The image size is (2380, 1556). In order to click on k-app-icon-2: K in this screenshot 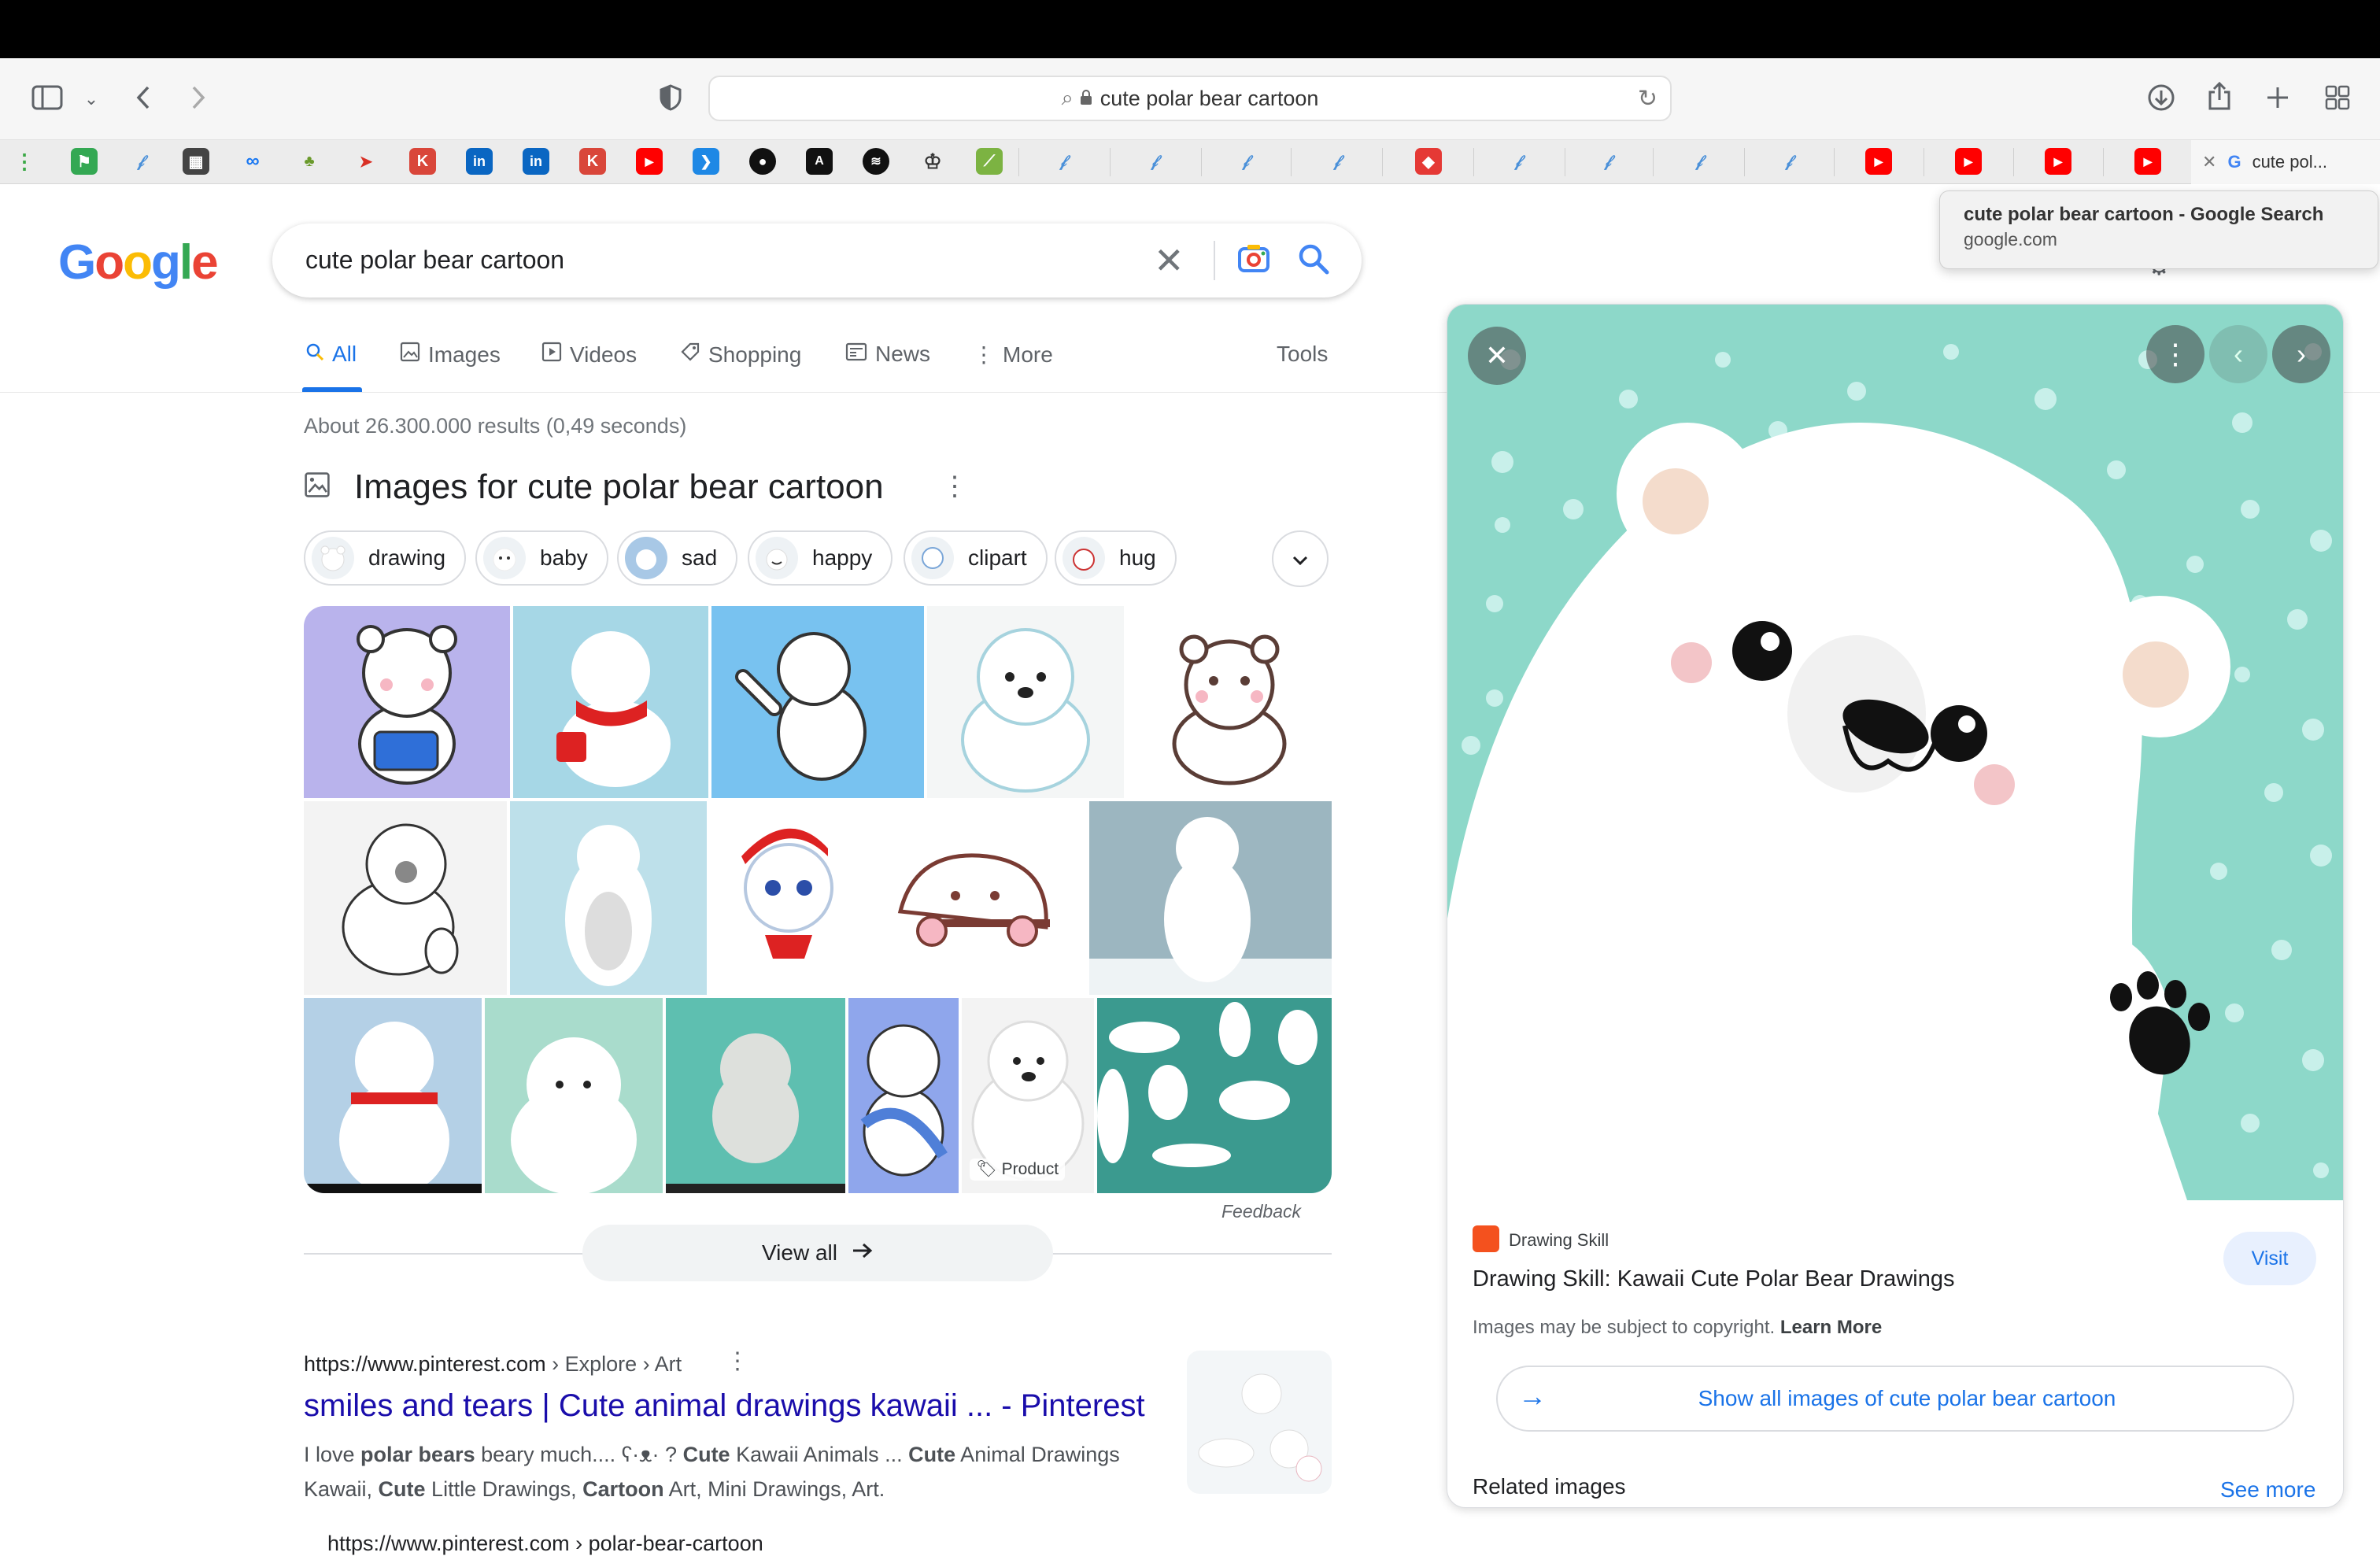, I will do `click(592, 161)`.